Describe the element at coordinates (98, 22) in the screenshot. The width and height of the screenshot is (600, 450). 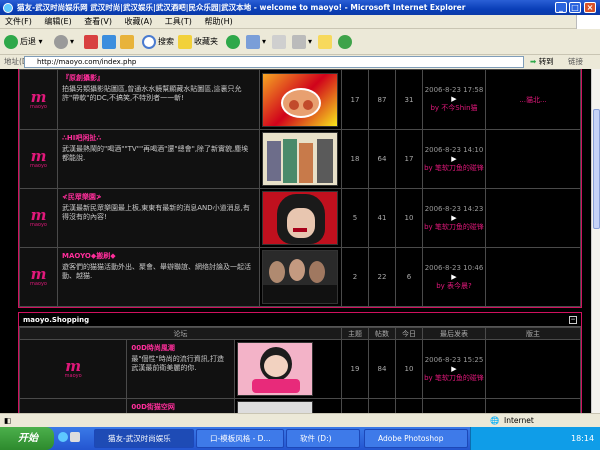
I see `menu-view: 查看(V)` at that location.